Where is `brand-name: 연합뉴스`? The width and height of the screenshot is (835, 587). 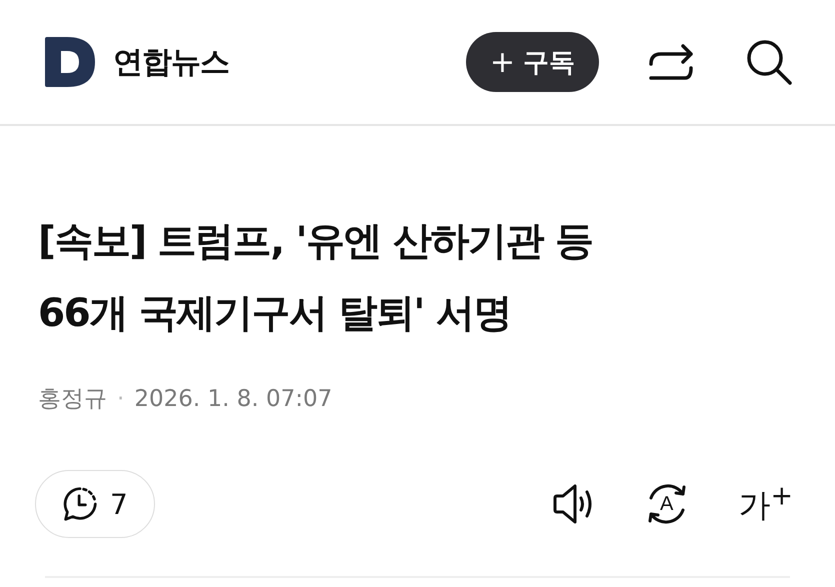 brand-name: 연합뉴스 is located at coordinates (171, 62).